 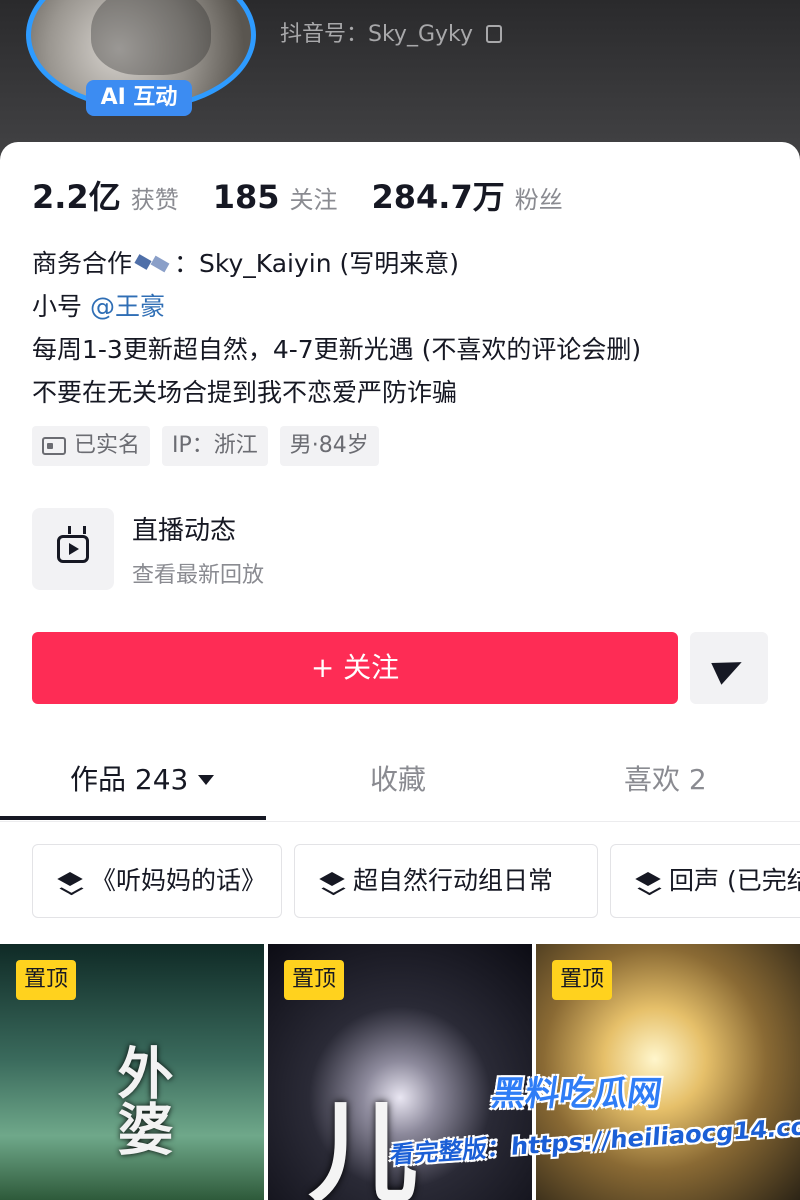 I want to click on live-activity: 直播动态 查看最新回放, so click(x=148, y=549).